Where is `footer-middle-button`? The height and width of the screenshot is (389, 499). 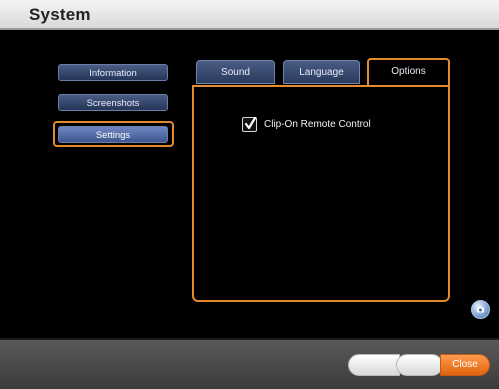 footer-middle-button is located at coordinates (419, 365).